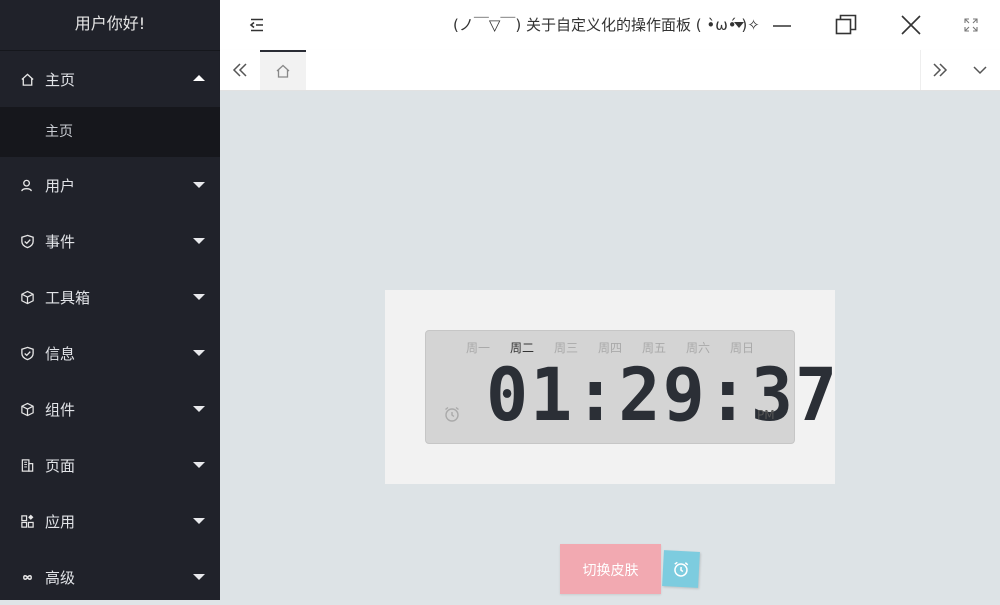  I want to click on digital-clock: 周一 周二 周三 周四 周五 周六 周日 01:29:37 PM, so click(631, 387).